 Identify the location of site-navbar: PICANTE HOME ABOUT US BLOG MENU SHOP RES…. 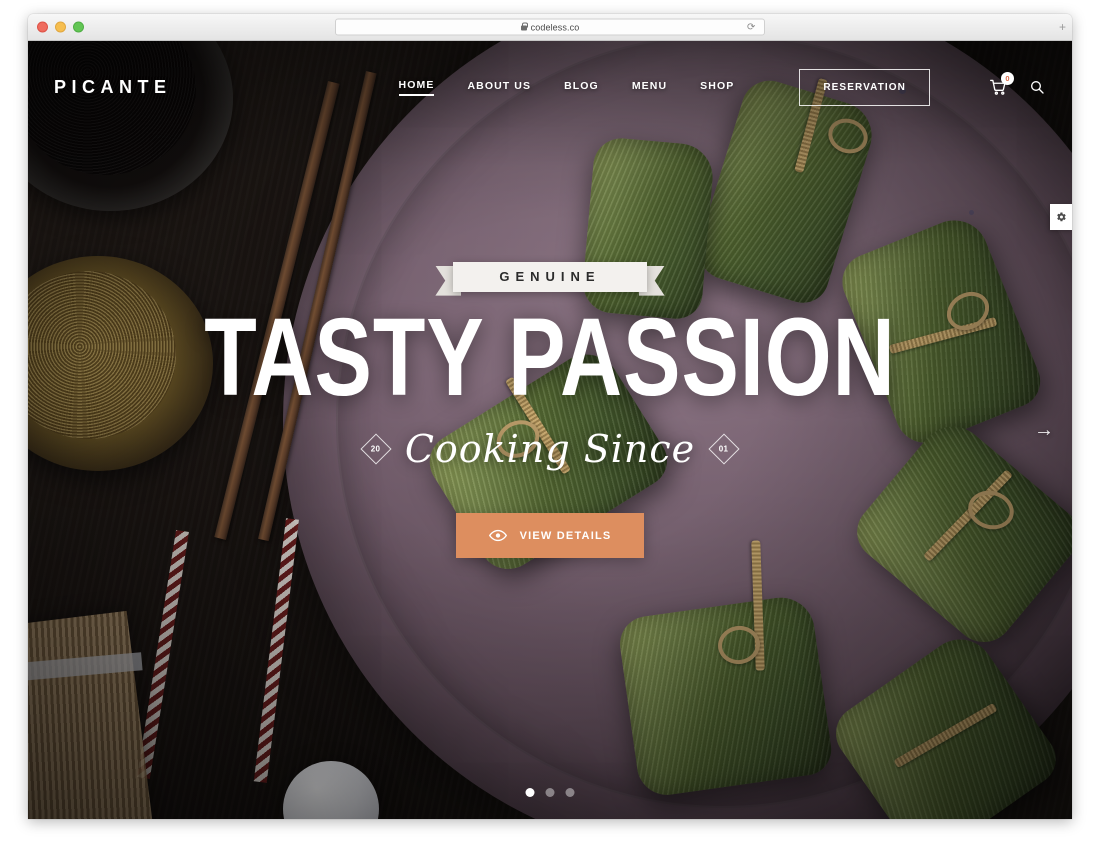
(550, 87).